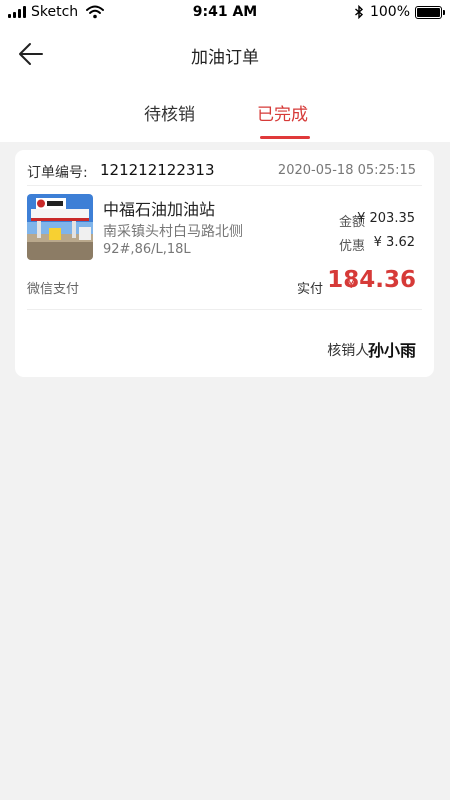  Describe the element at coordinates (309, 289) in the screenshot. I see `paid-label: 实付` at that location.